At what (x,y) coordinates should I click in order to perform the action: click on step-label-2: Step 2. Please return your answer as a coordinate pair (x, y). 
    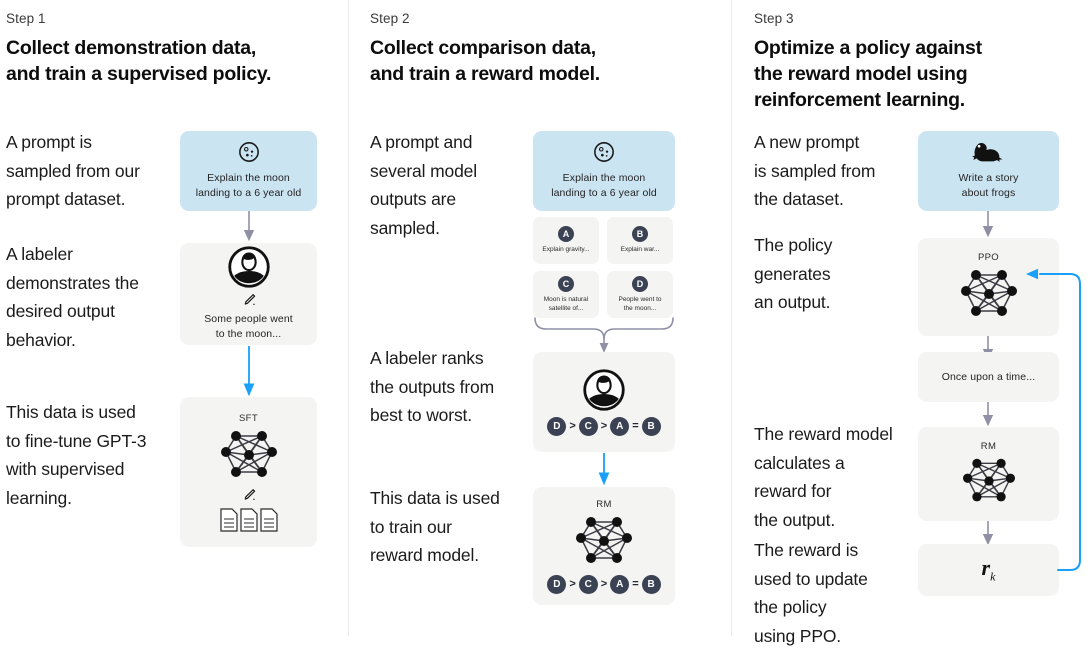
    Looking at the image, I should click on (390, 18).